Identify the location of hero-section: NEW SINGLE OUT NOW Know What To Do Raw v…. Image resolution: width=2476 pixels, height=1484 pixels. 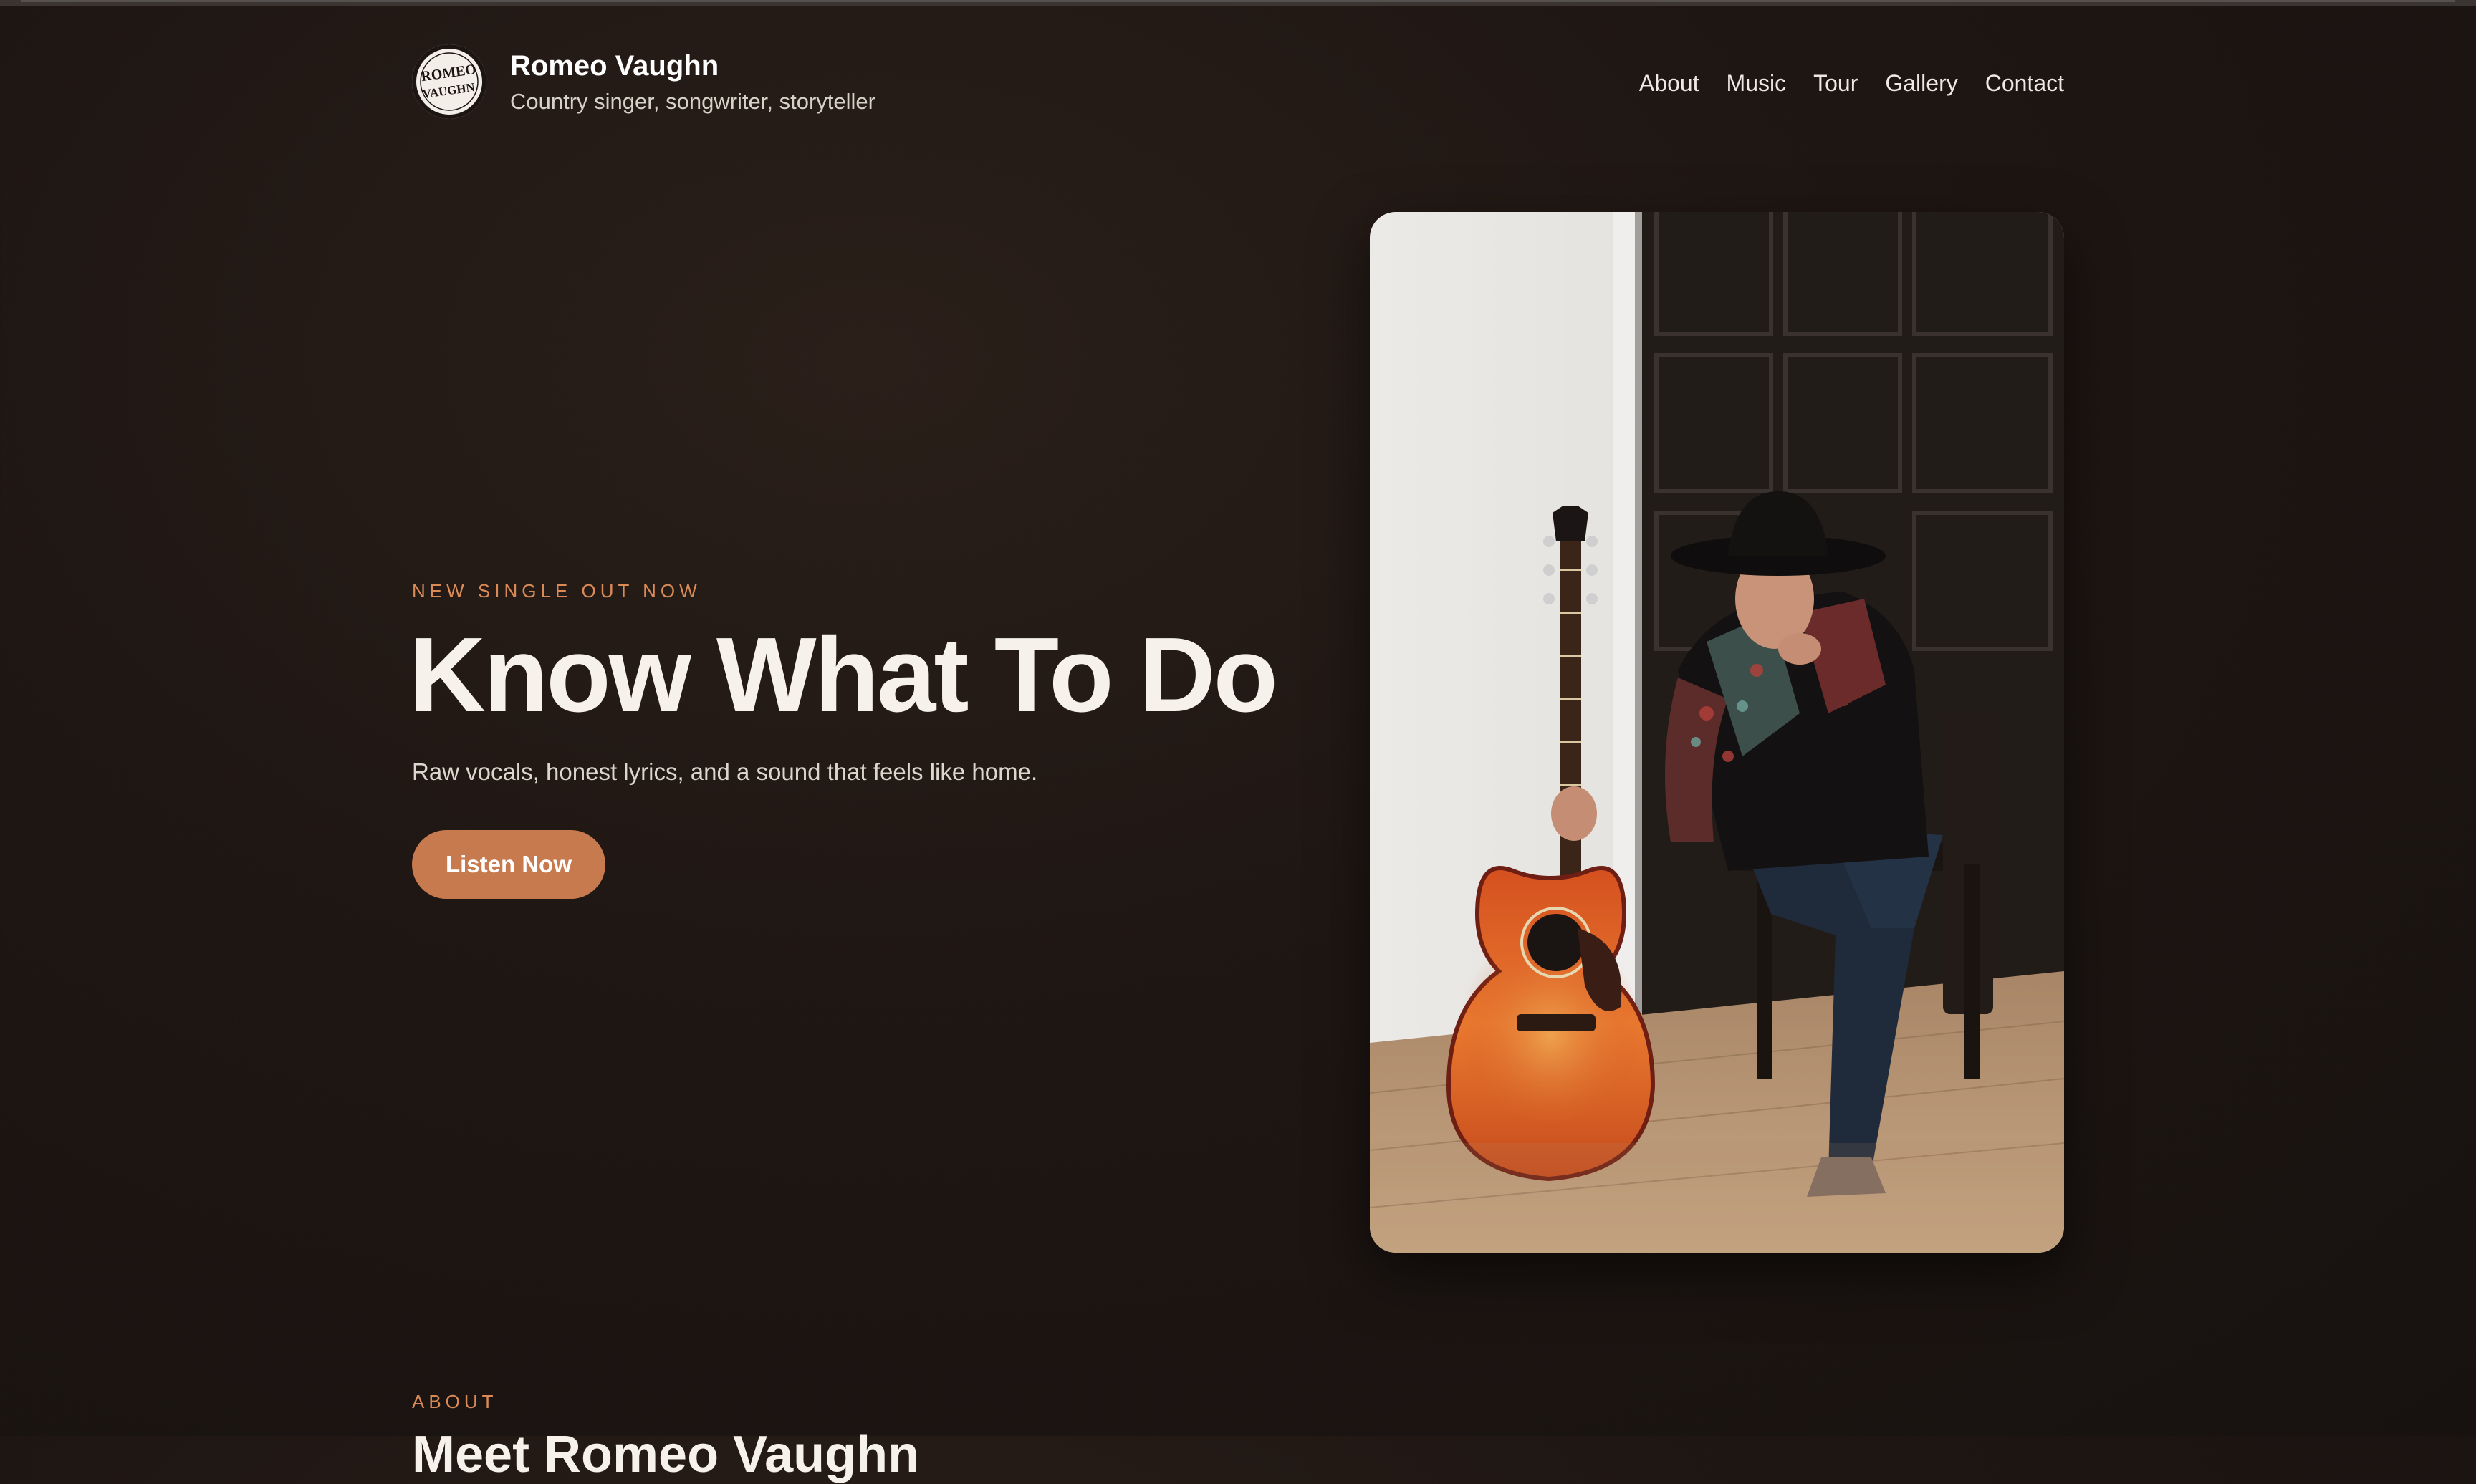
(844, 739).